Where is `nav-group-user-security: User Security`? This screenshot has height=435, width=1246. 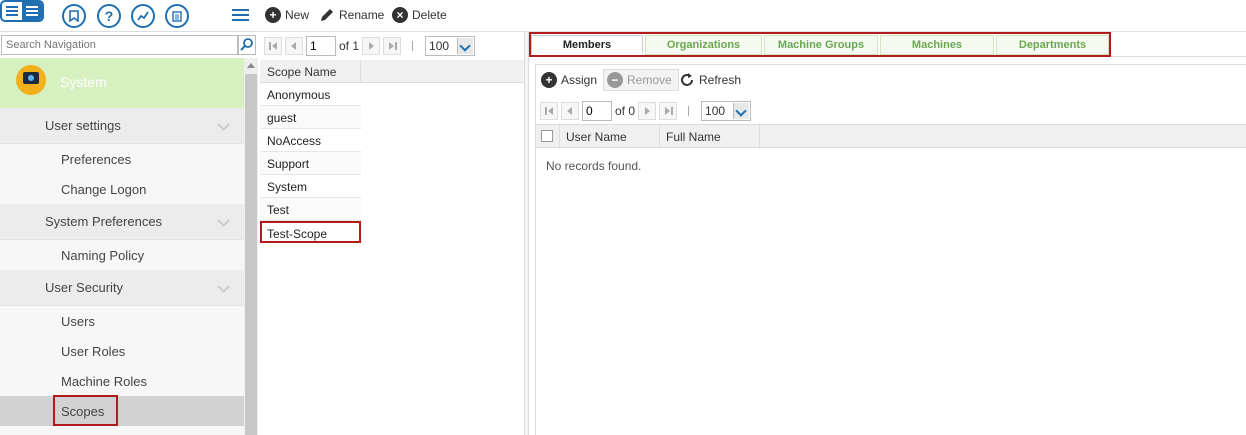 nav-group-user-security: User Security is located at coordinates (122, 288).